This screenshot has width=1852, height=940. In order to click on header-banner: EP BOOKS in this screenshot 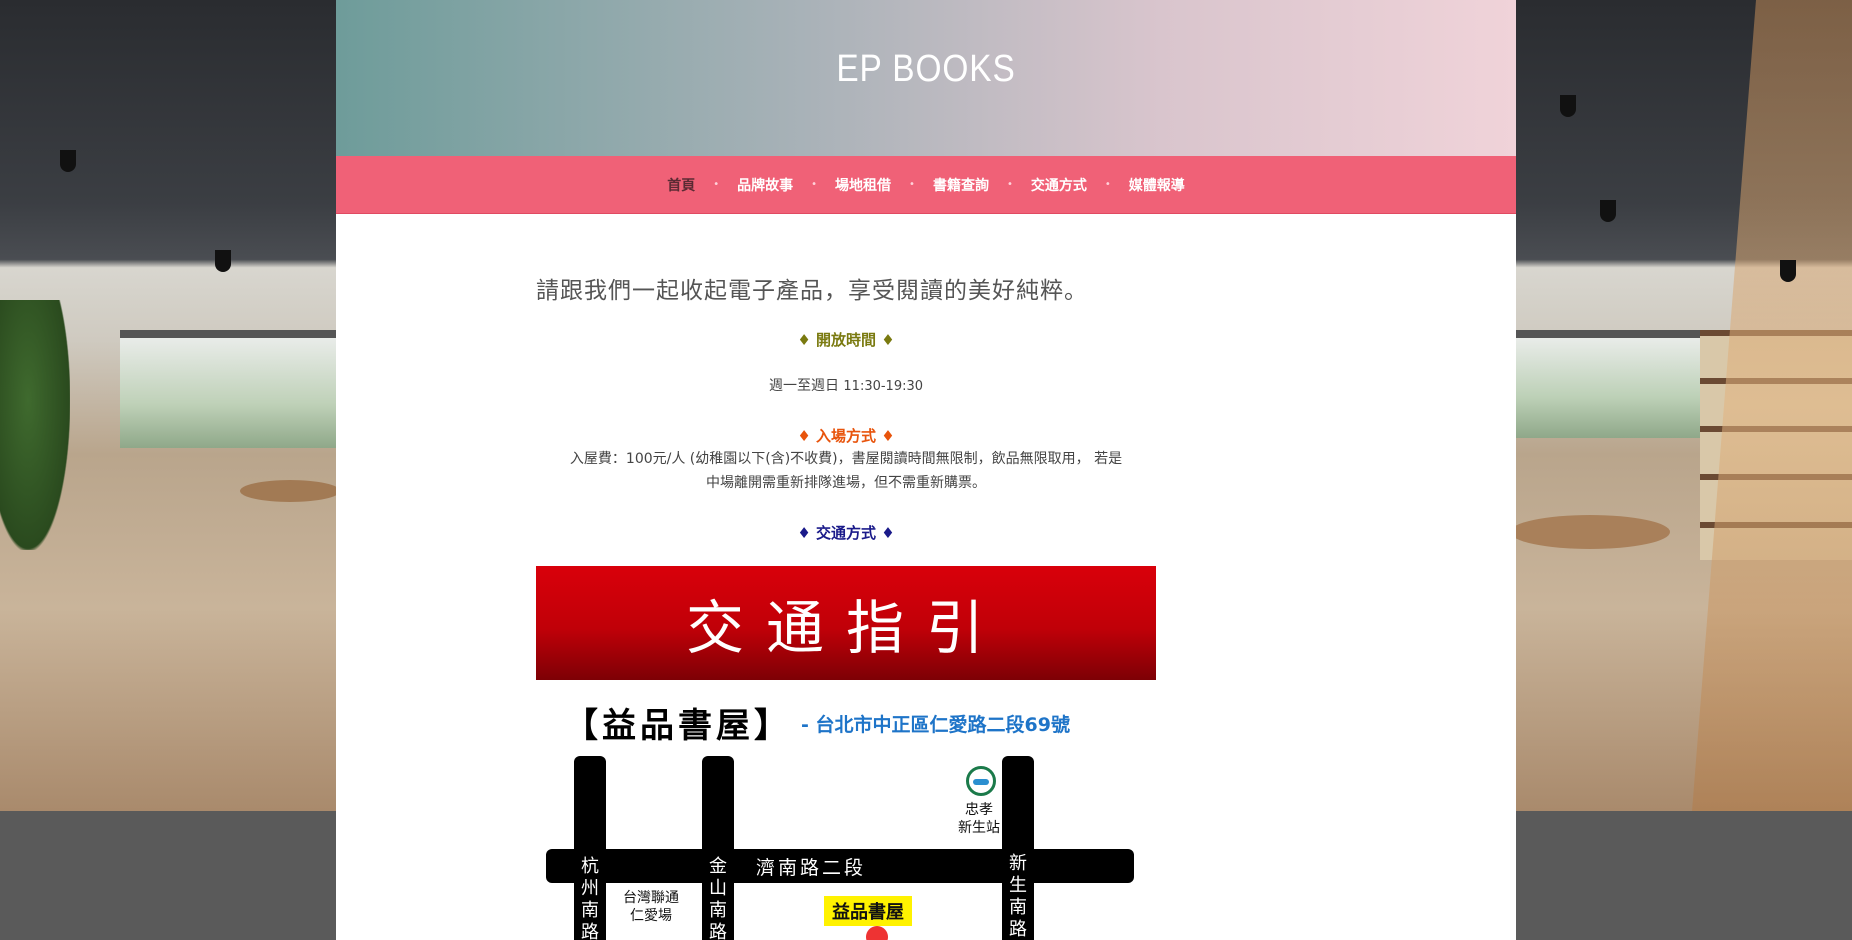, I will do `click(926, 78)`.